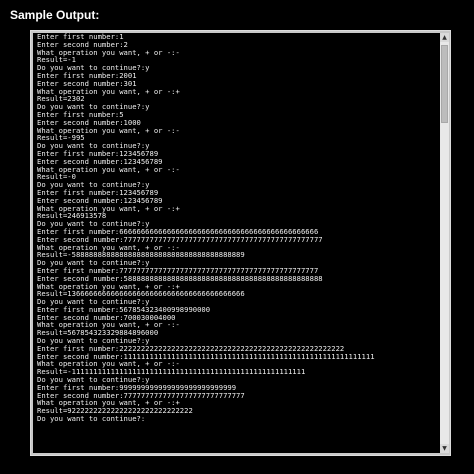 Image resolution: width=474 pixels, height=474 pixels. Describe the element at coordinates (91, 419) in the screenshot. I see `console-line: Do you want to continue?:` at that location.